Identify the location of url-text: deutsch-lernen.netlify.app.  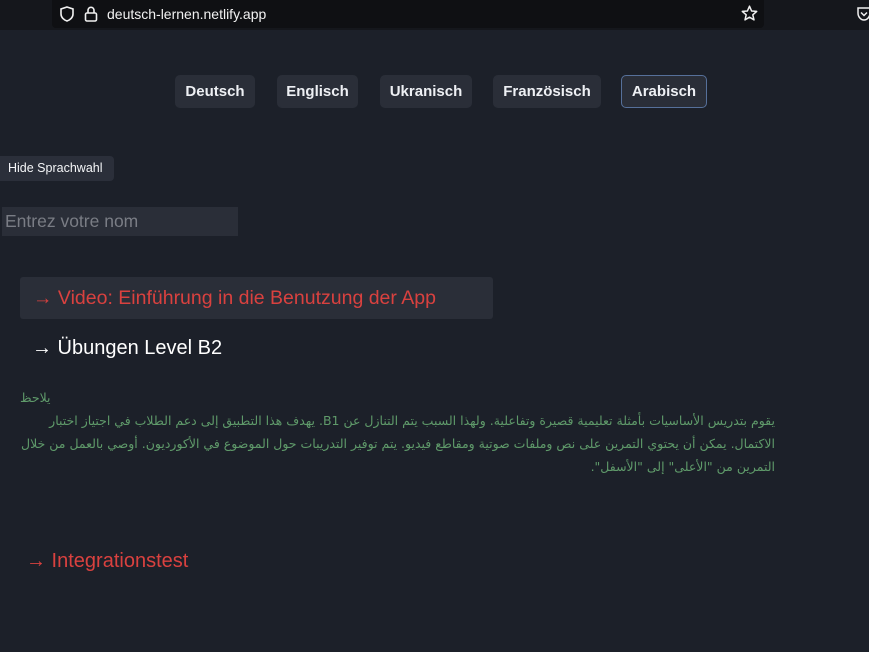
(186, 14).